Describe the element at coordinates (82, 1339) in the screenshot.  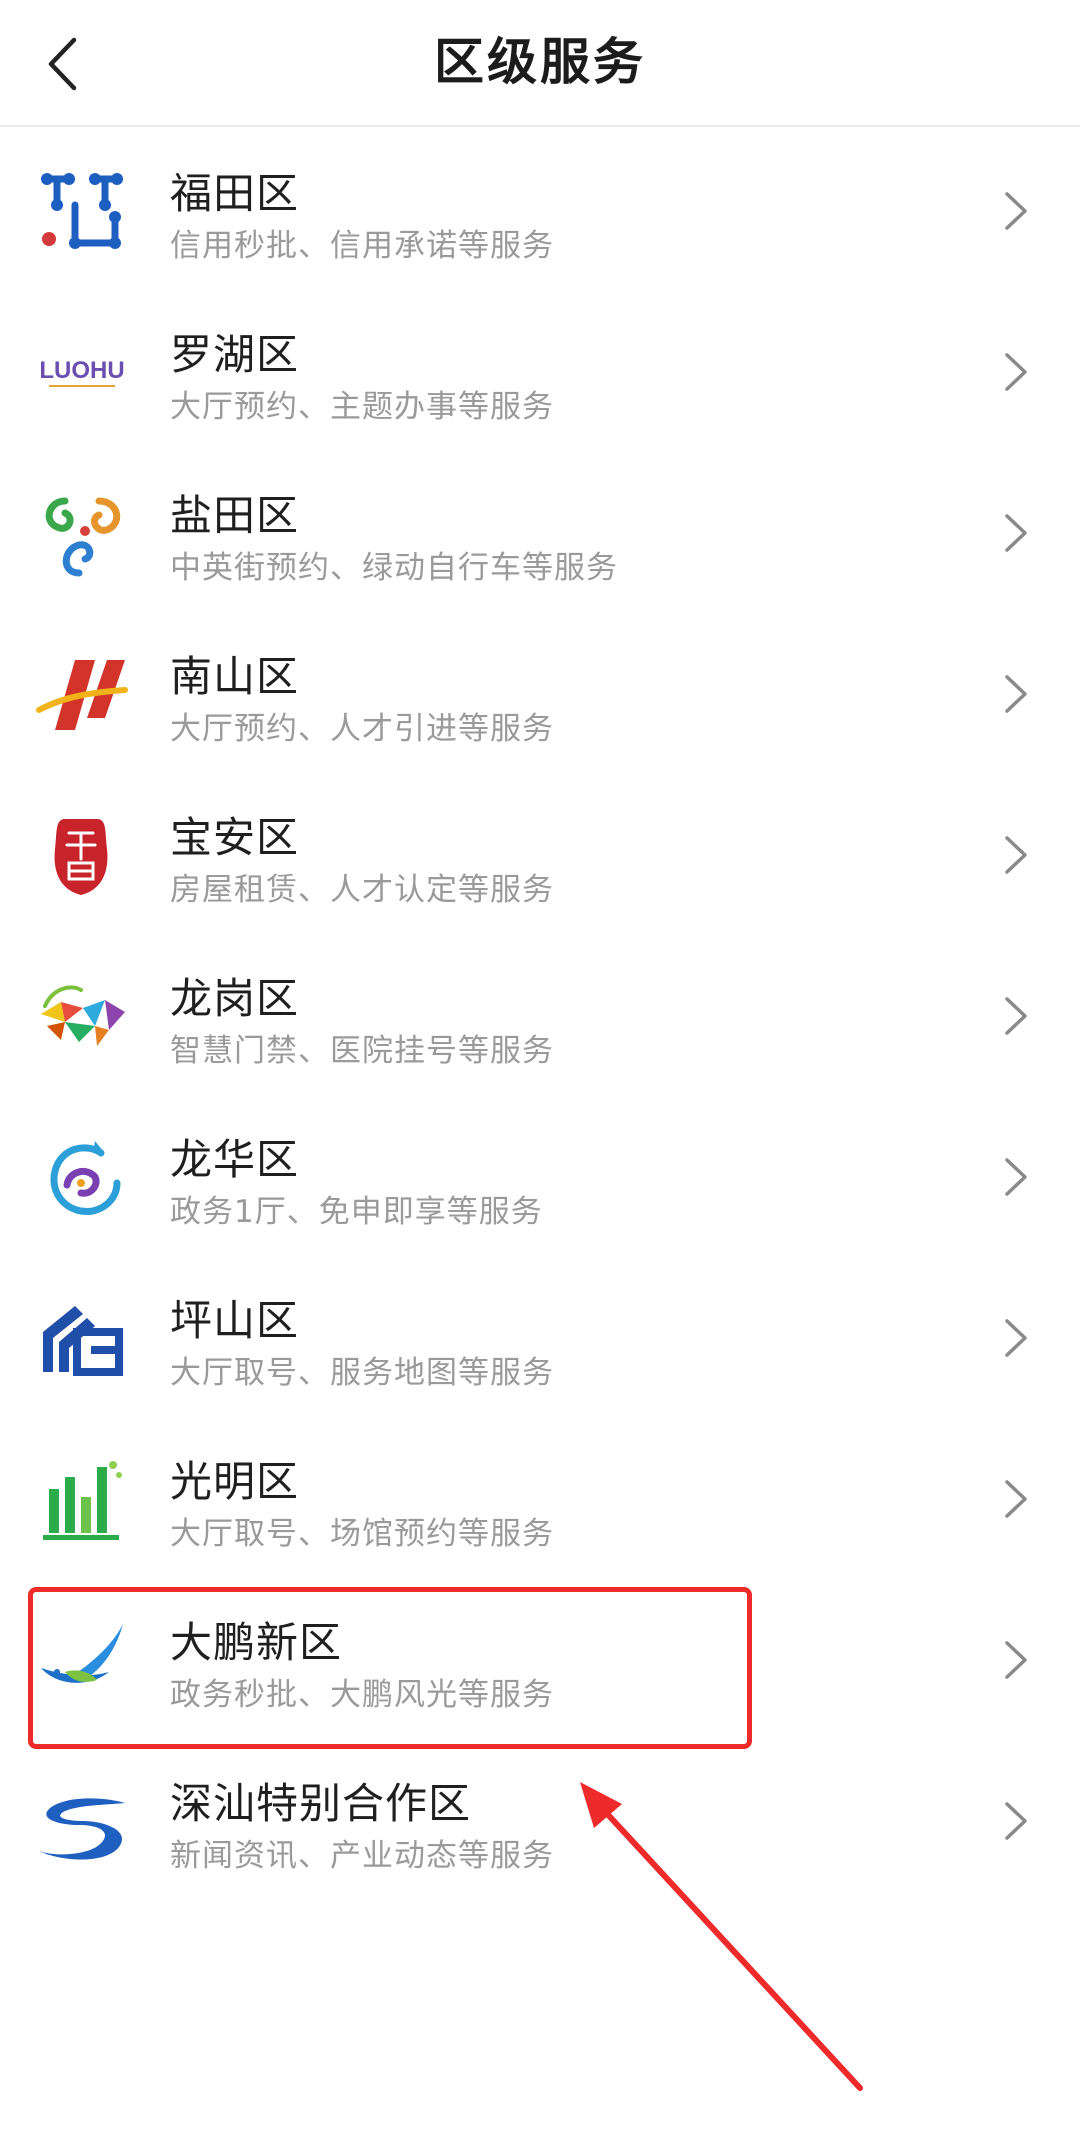
I see `pingshan-logo` at that location.